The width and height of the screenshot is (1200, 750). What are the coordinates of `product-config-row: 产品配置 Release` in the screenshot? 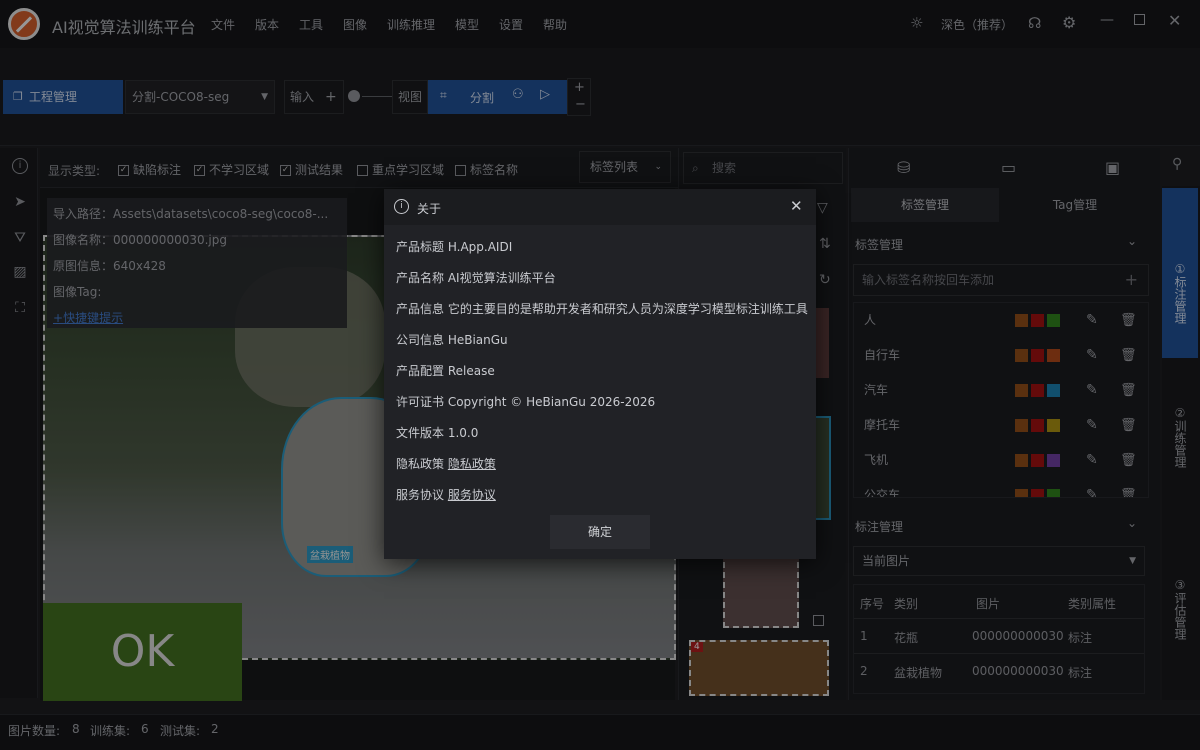 It's located at (445, 371).